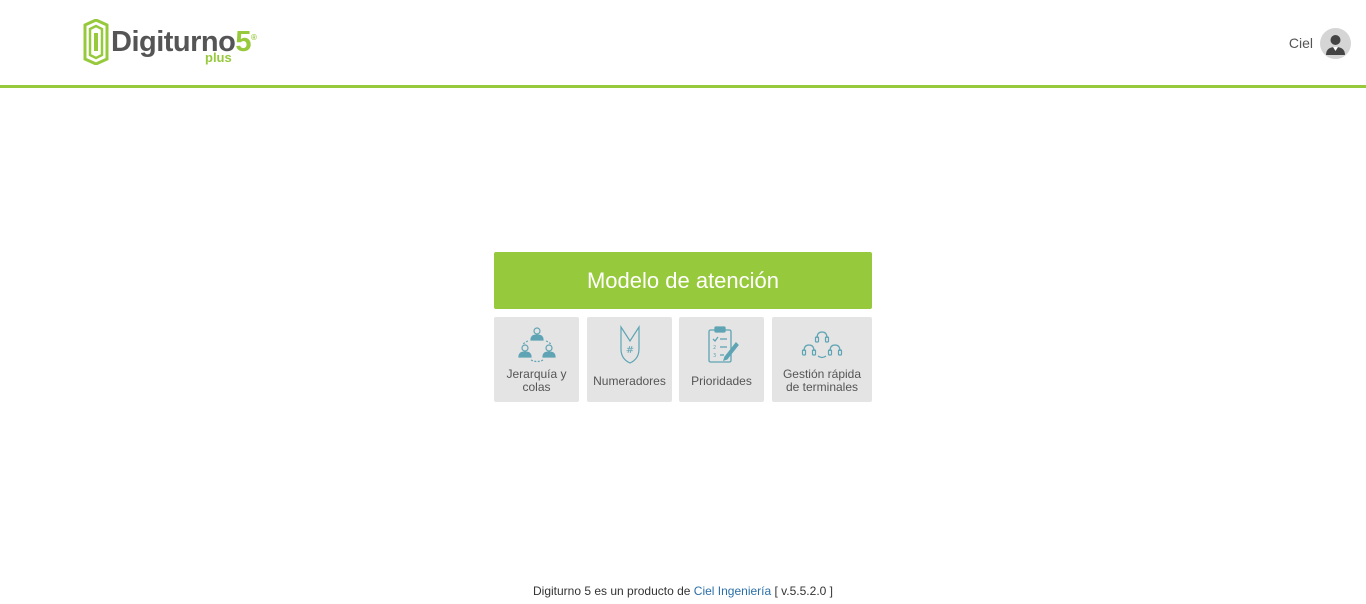 The width and height of the screenshot is (1366, 604). Describe the element at coordinates (683, 44) in the screenshot. I see `header: Digiturno5® plus Ciel` at that location.